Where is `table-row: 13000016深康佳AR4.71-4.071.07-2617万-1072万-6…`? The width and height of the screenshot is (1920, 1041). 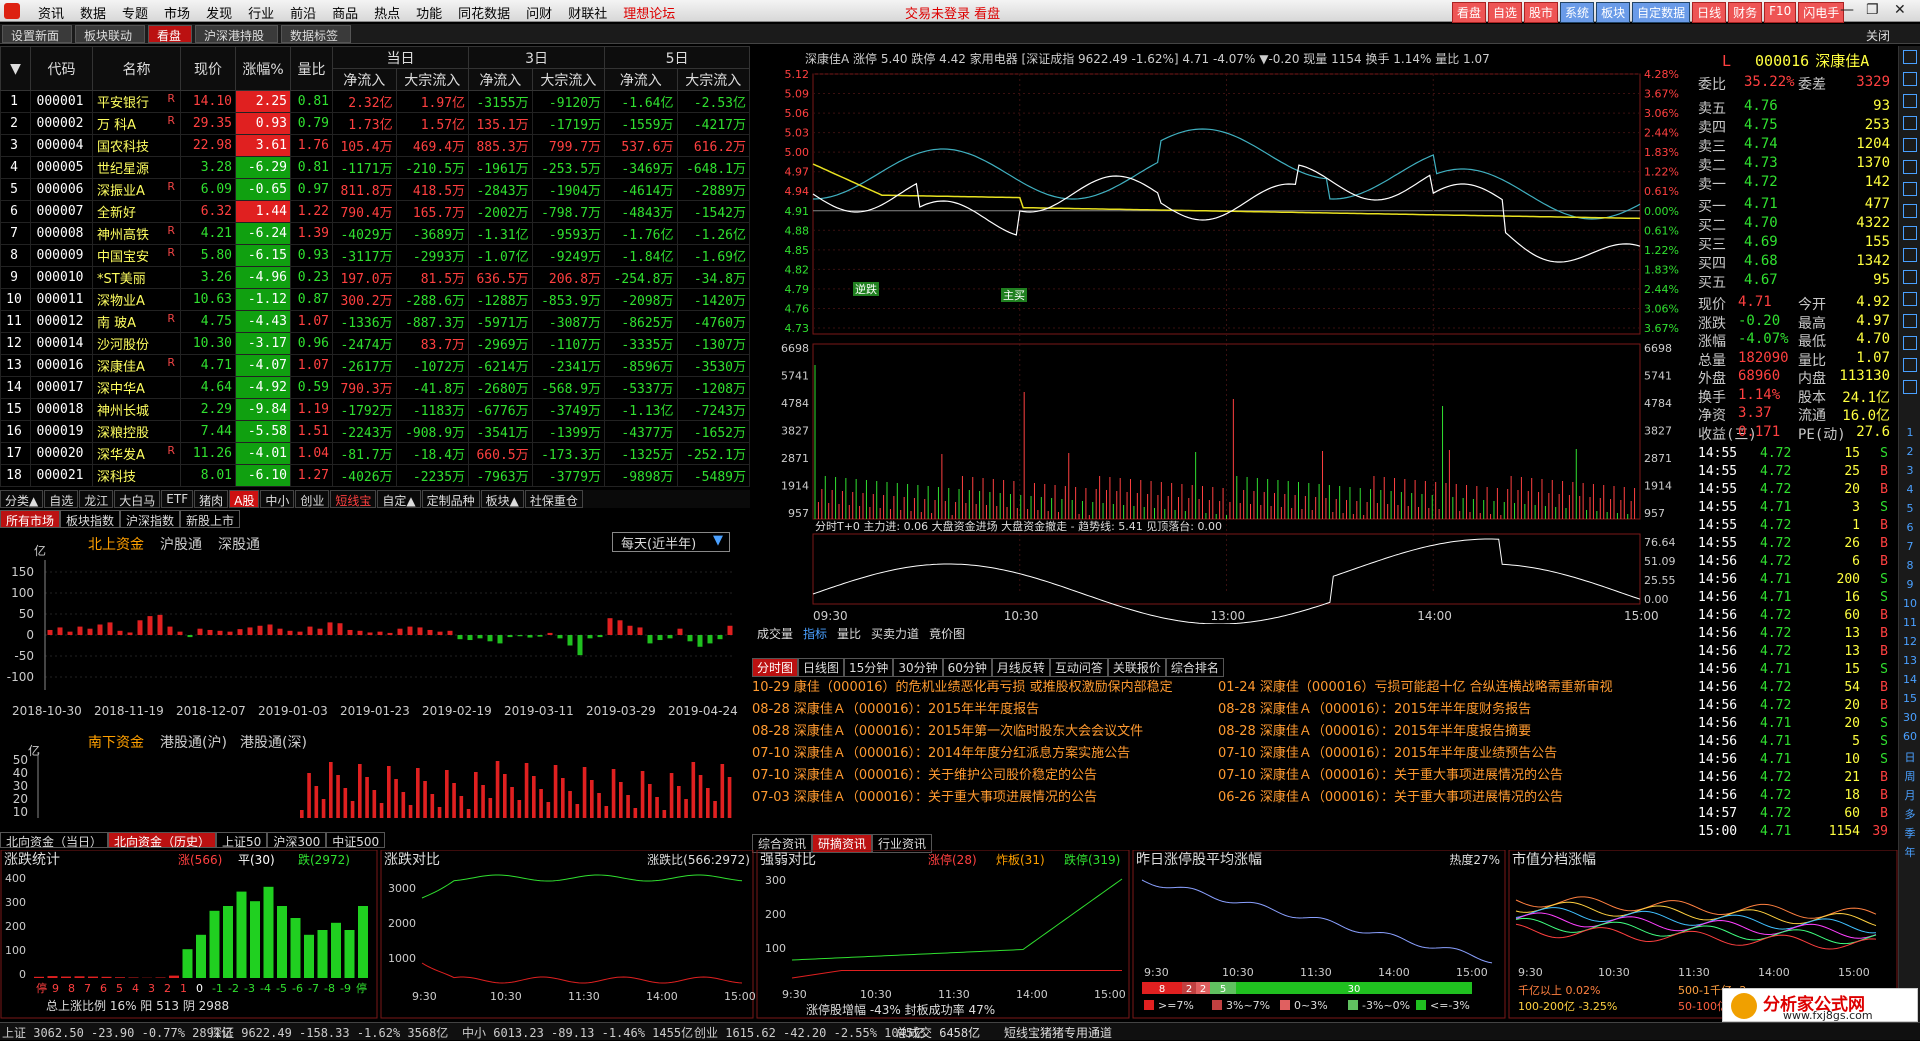
table-row: 13000016深康佳AR4.71-4.071.07-2617万-1072万-6… is located at coordinates (375, 366).